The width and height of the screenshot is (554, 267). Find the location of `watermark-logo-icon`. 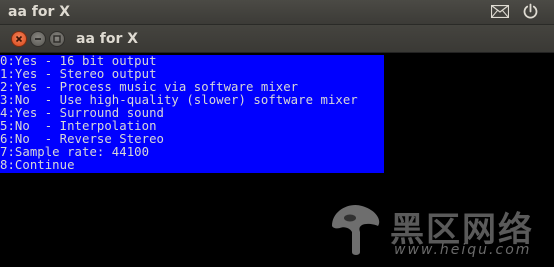

watermark-logo-icon is located at coordinates (356, 229).